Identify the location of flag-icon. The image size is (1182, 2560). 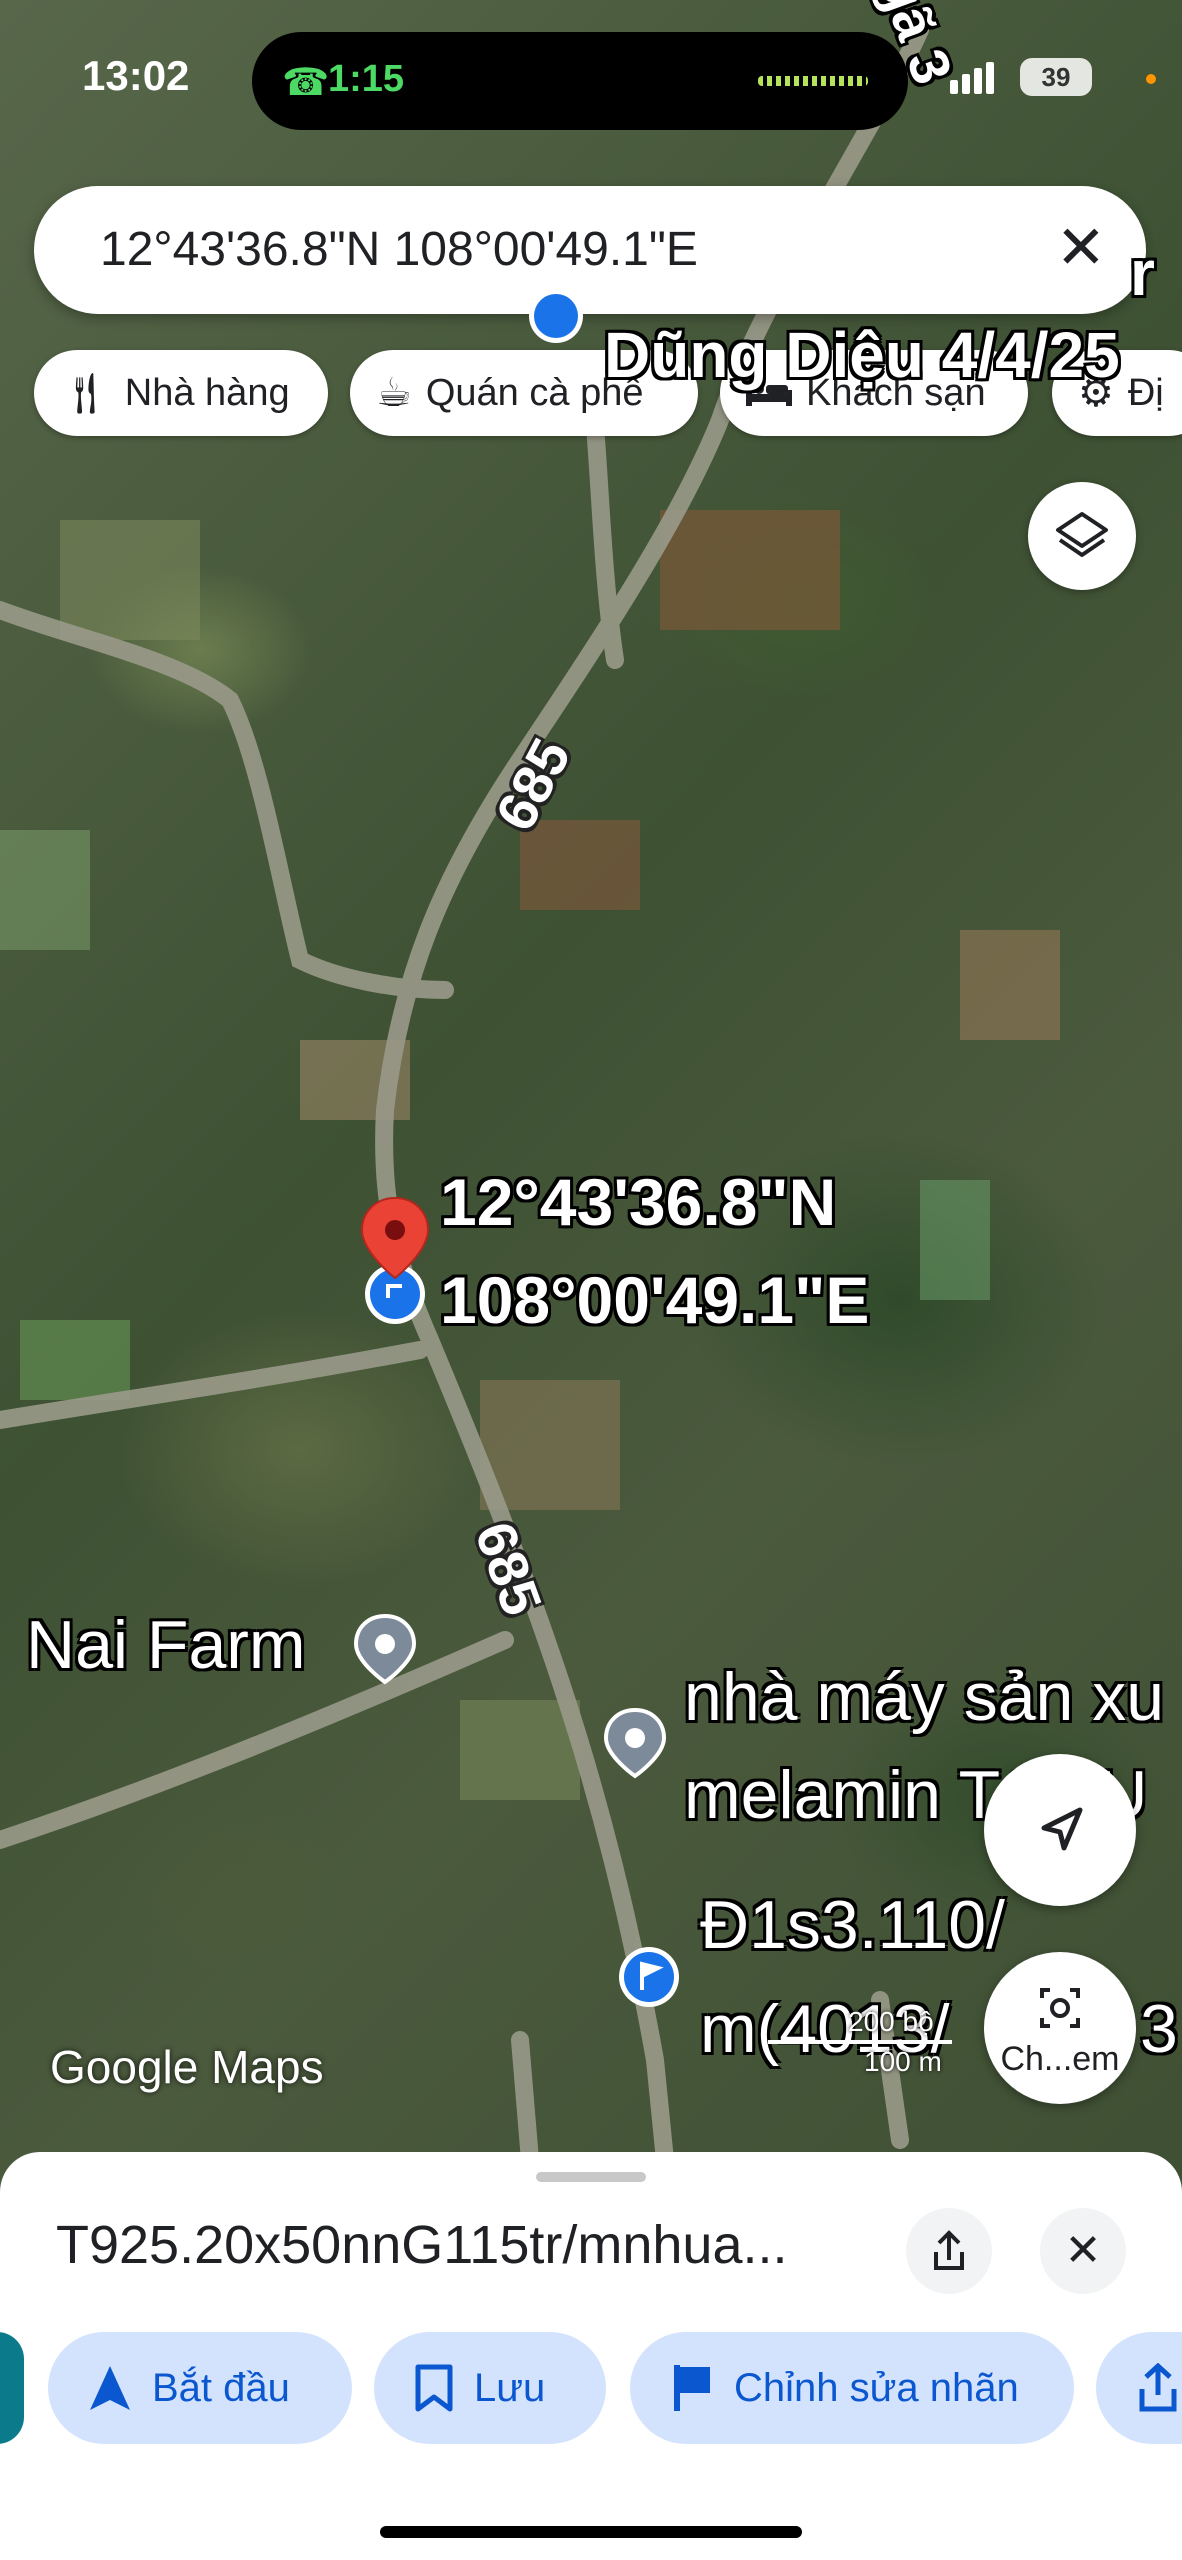
(692, 2388).